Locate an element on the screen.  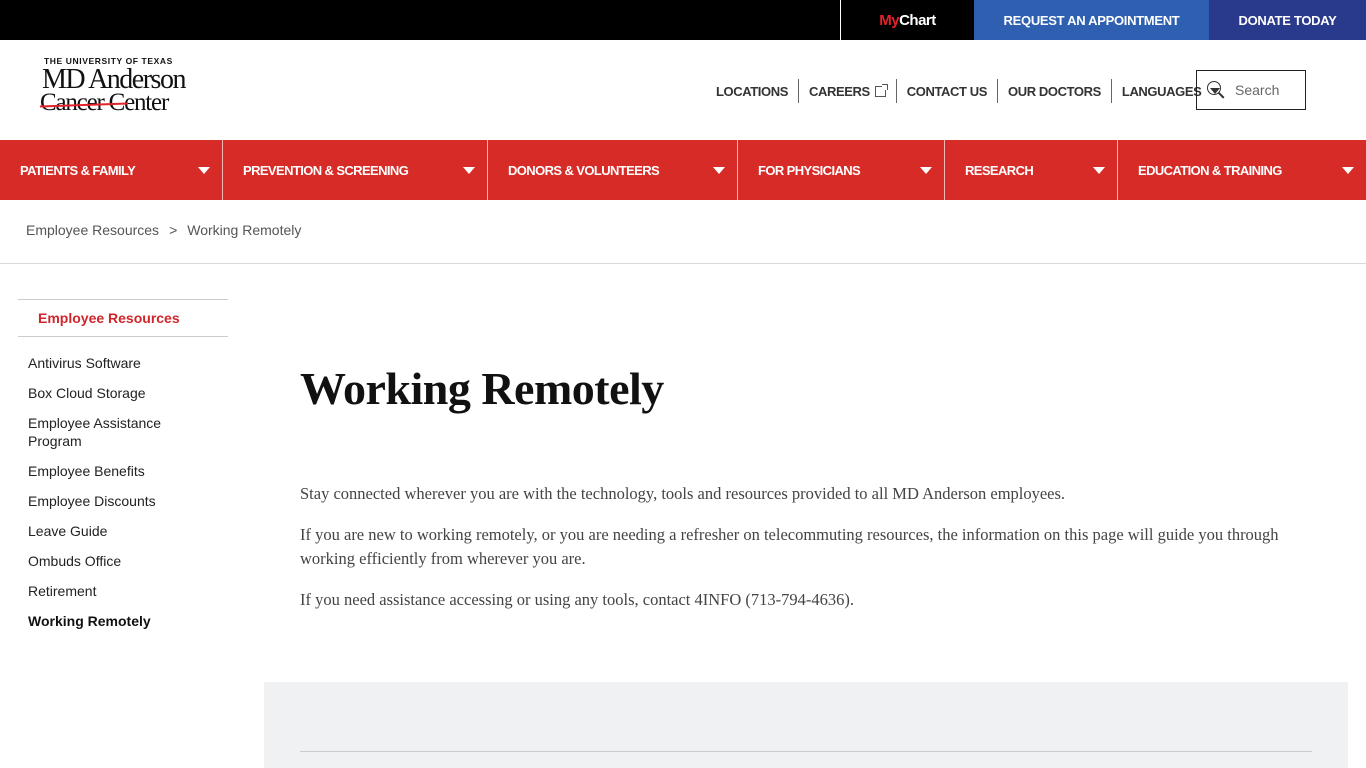
sidebar-item-retirement: Retirement is located at coordinates (128, 591).